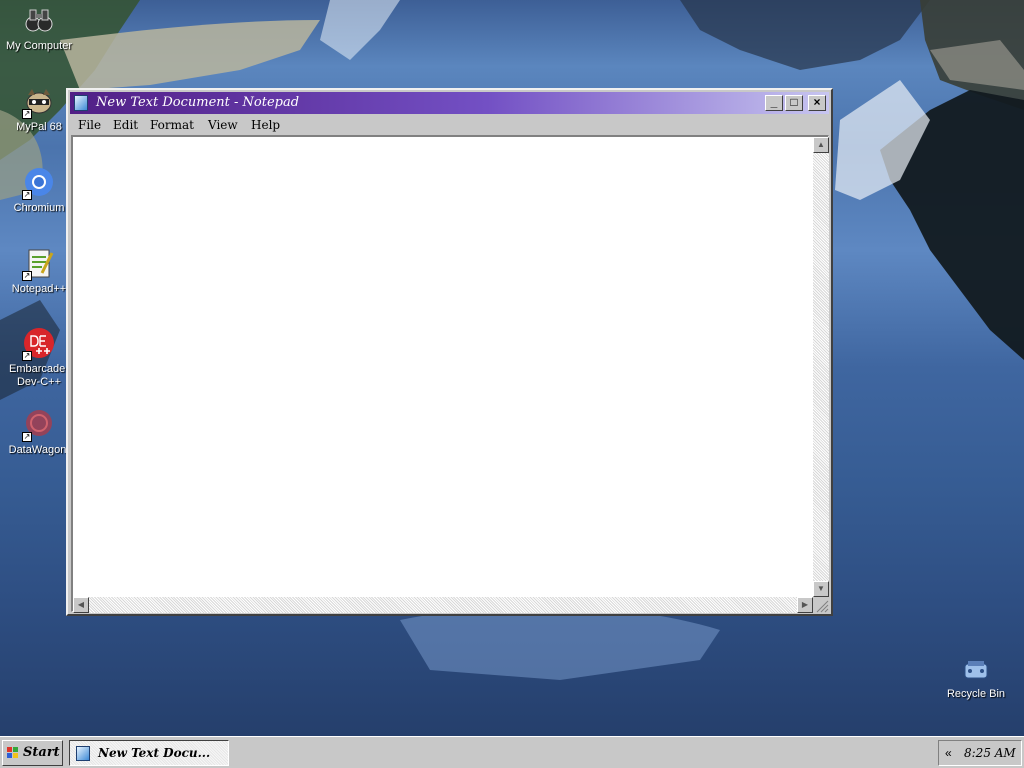  Describe the element at coordinates (39, 264) in the screenshot. I see `notepadpp-icon: ↗` at that location.